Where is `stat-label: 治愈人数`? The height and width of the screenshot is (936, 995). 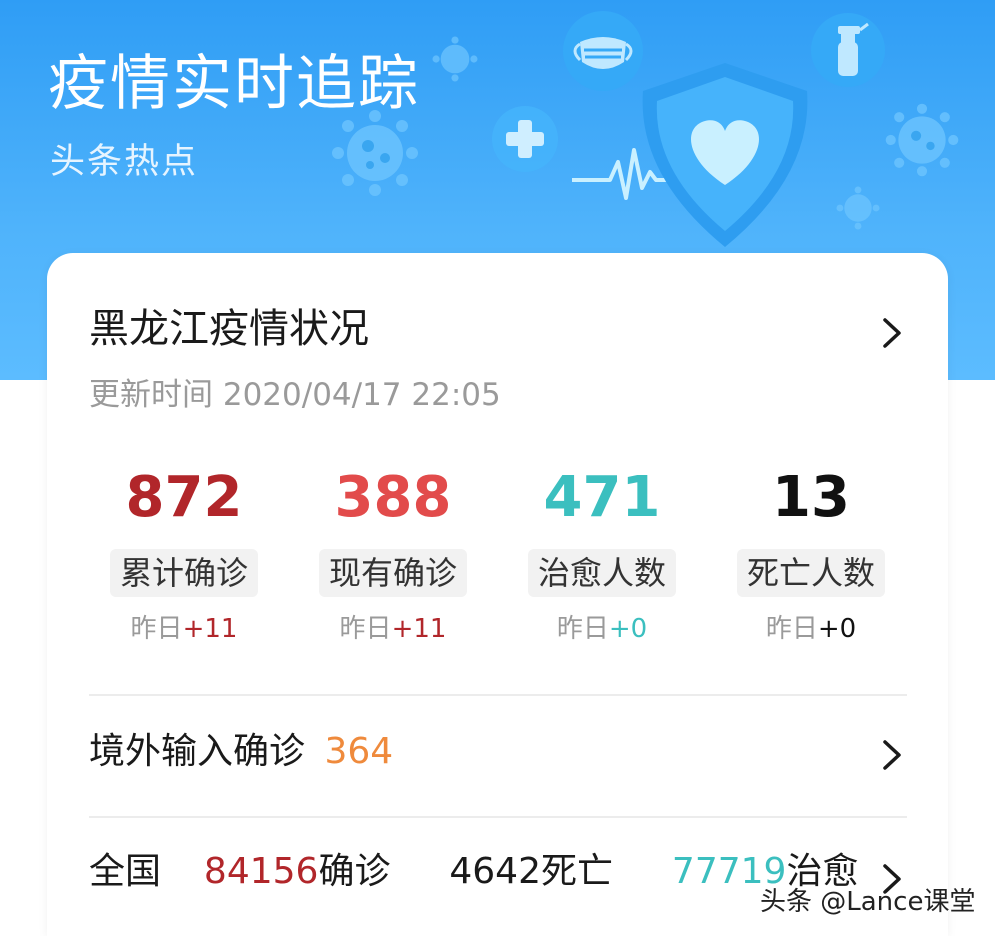 stat-label: 治愈人数 is located at coordinates (601, 573).